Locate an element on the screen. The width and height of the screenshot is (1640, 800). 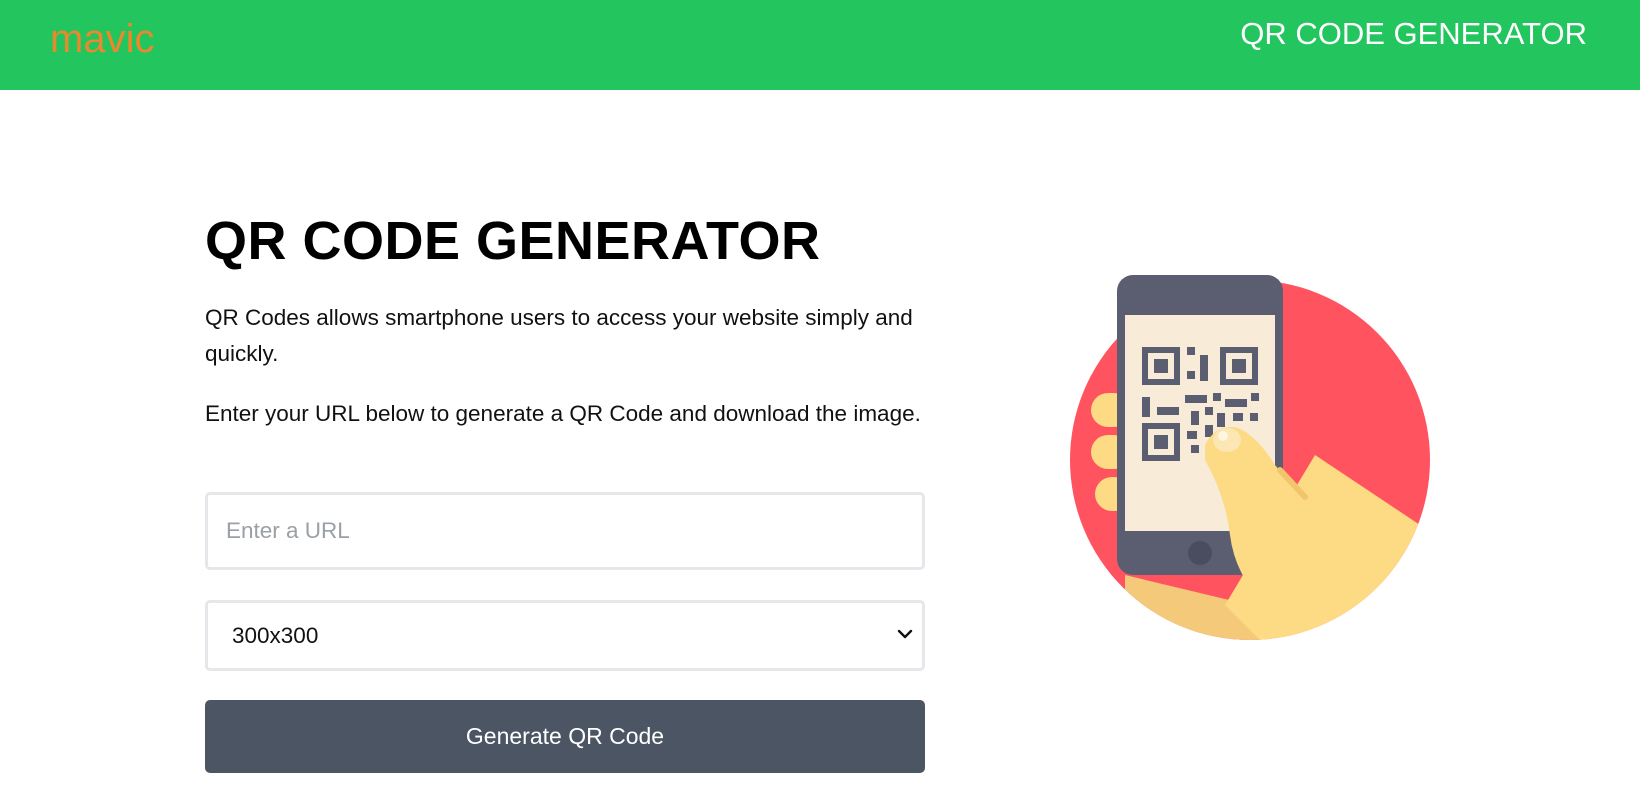
navbar: mavic QR CODE GENERATOR is located at coordinates (820, 45).